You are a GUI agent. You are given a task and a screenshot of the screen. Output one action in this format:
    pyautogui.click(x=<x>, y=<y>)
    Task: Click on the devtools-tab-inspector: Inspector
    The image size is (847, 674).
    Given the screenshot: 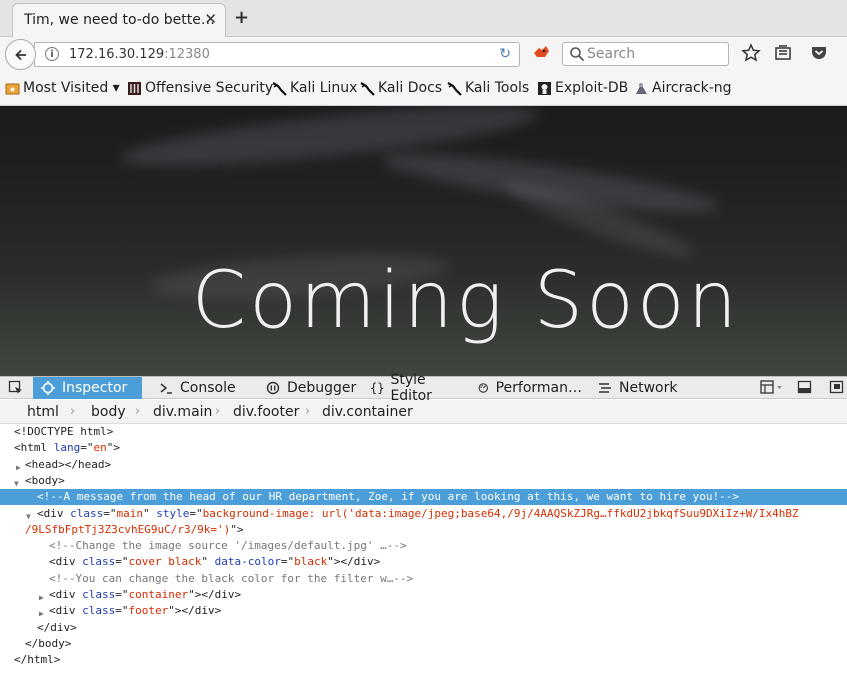 What is the action you would take?
    pyautogui.click(x=87, y=388)
    